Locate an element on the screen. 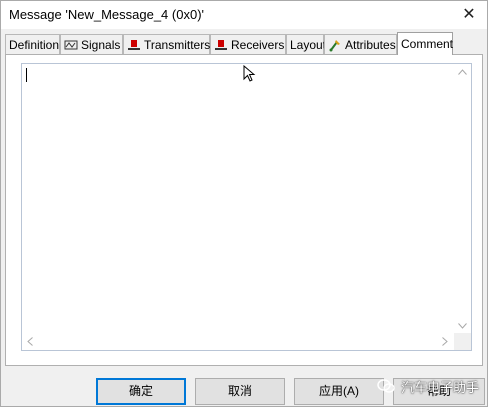  tab-label: Layout is located at coordinates (308, 44).